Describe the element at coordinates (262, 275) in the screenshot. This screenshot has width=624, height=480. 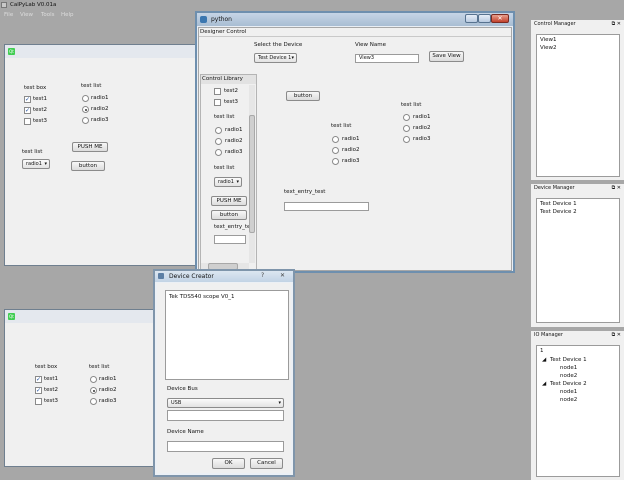
I see `help-icon: ?` at that location.